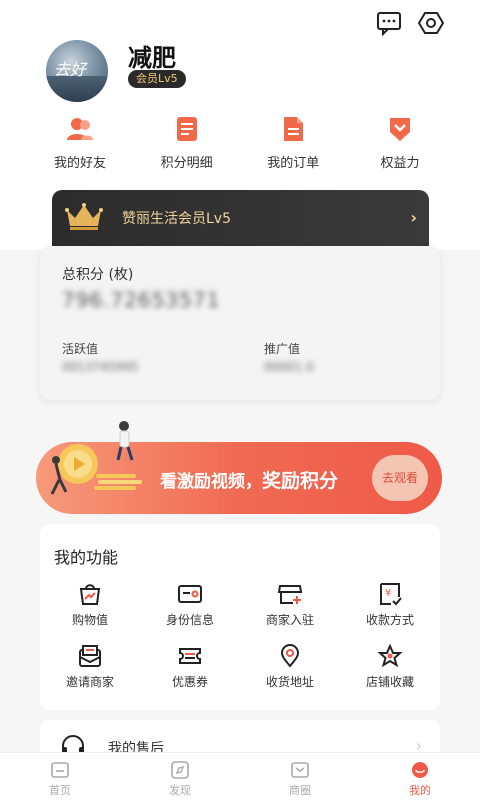 The height and width of the screenshot is (800, 480). I want to click on merchant-join-icon, so click(290, 594).